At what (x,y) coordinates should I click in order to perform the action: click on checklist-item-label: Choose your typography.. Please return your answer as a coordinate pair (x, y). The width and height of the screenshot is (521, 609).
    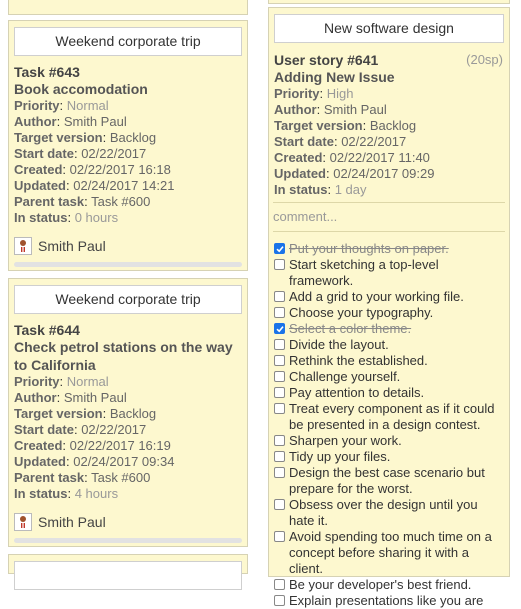
    Looking at the image, I should click on (361, 312).